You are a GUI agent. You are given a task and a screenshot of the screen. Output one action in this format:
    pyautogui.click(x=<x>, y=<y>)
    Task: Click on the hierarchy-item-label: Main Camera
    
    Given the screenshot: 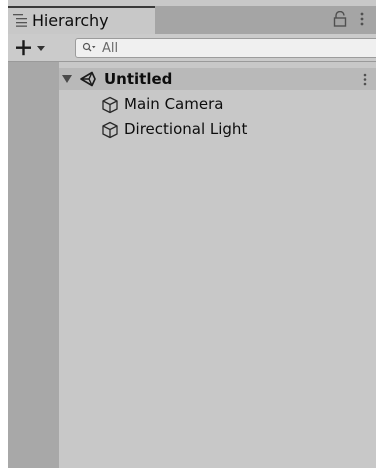 What is the action you would take?
    pyautogui.click(x=174, y=104)
    